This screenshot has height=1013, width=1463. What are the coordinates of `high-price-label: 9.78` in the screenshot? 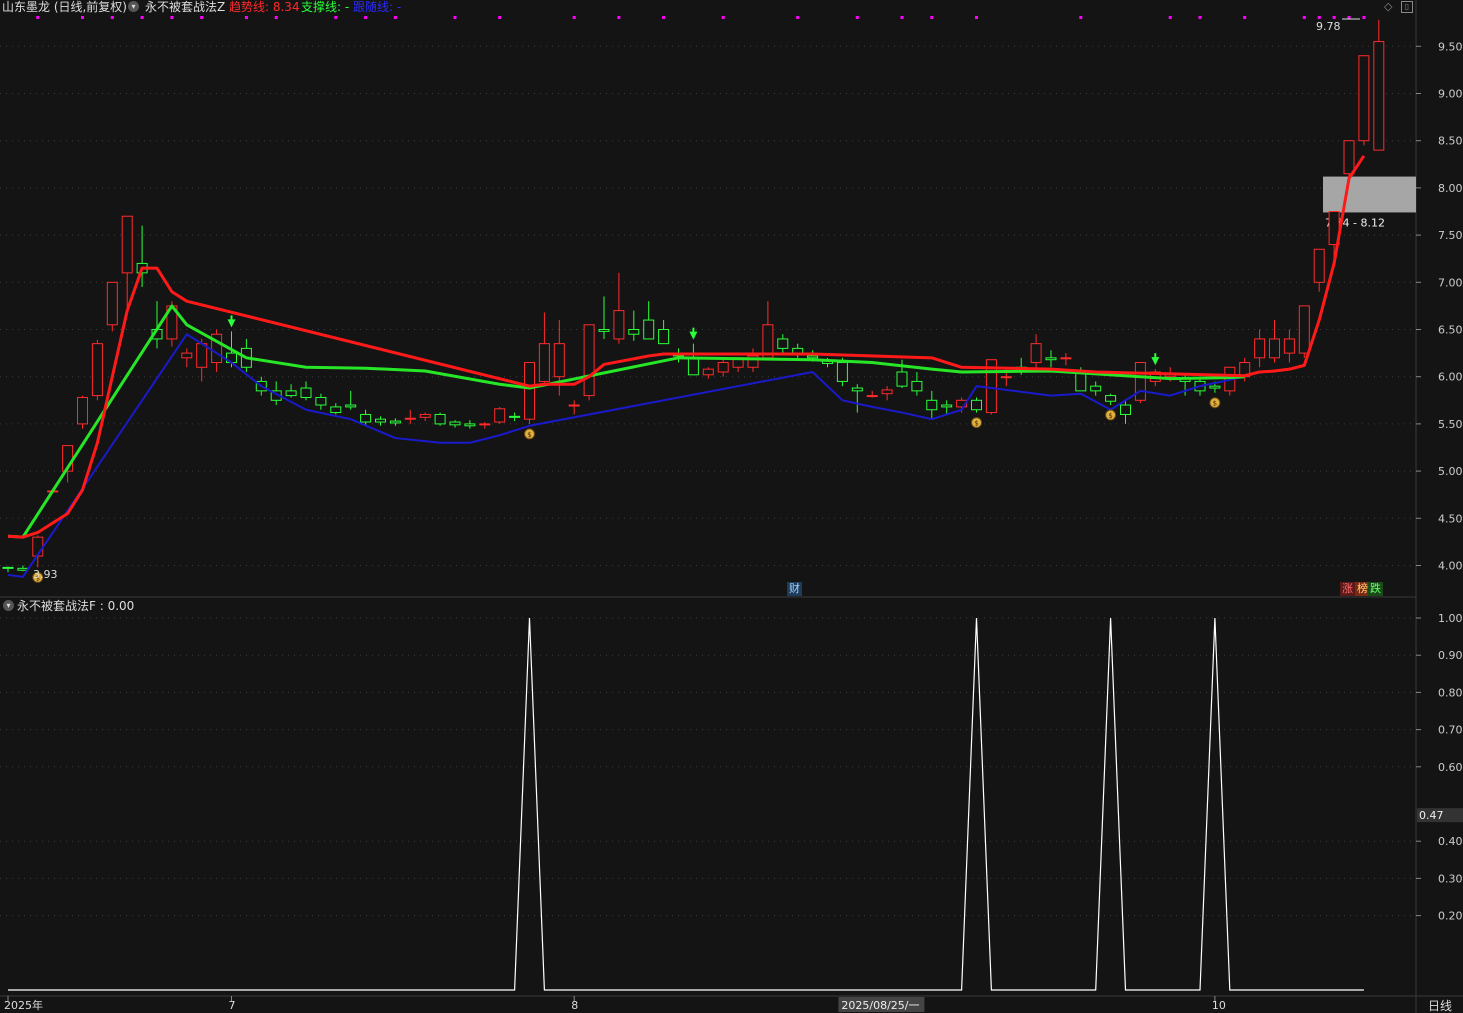 It's located at (1328, 26).